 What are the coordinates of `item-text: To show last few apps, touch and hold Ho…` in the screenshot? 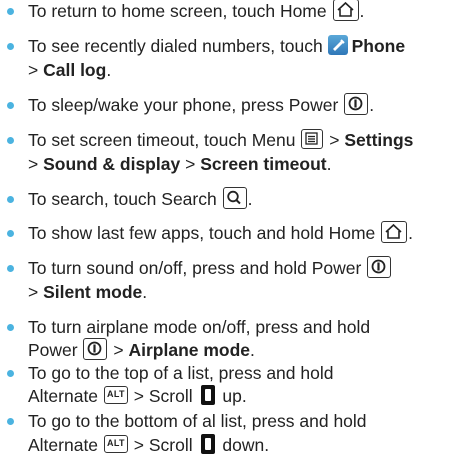 It's located at (202, 233).